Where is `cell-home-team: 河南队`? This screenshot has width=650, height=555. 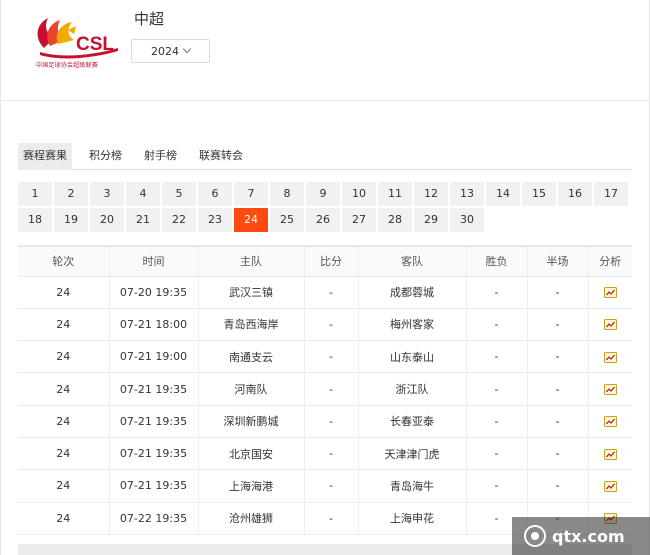 cell-home-team: 河南队 is located at coordinates (250, 389).